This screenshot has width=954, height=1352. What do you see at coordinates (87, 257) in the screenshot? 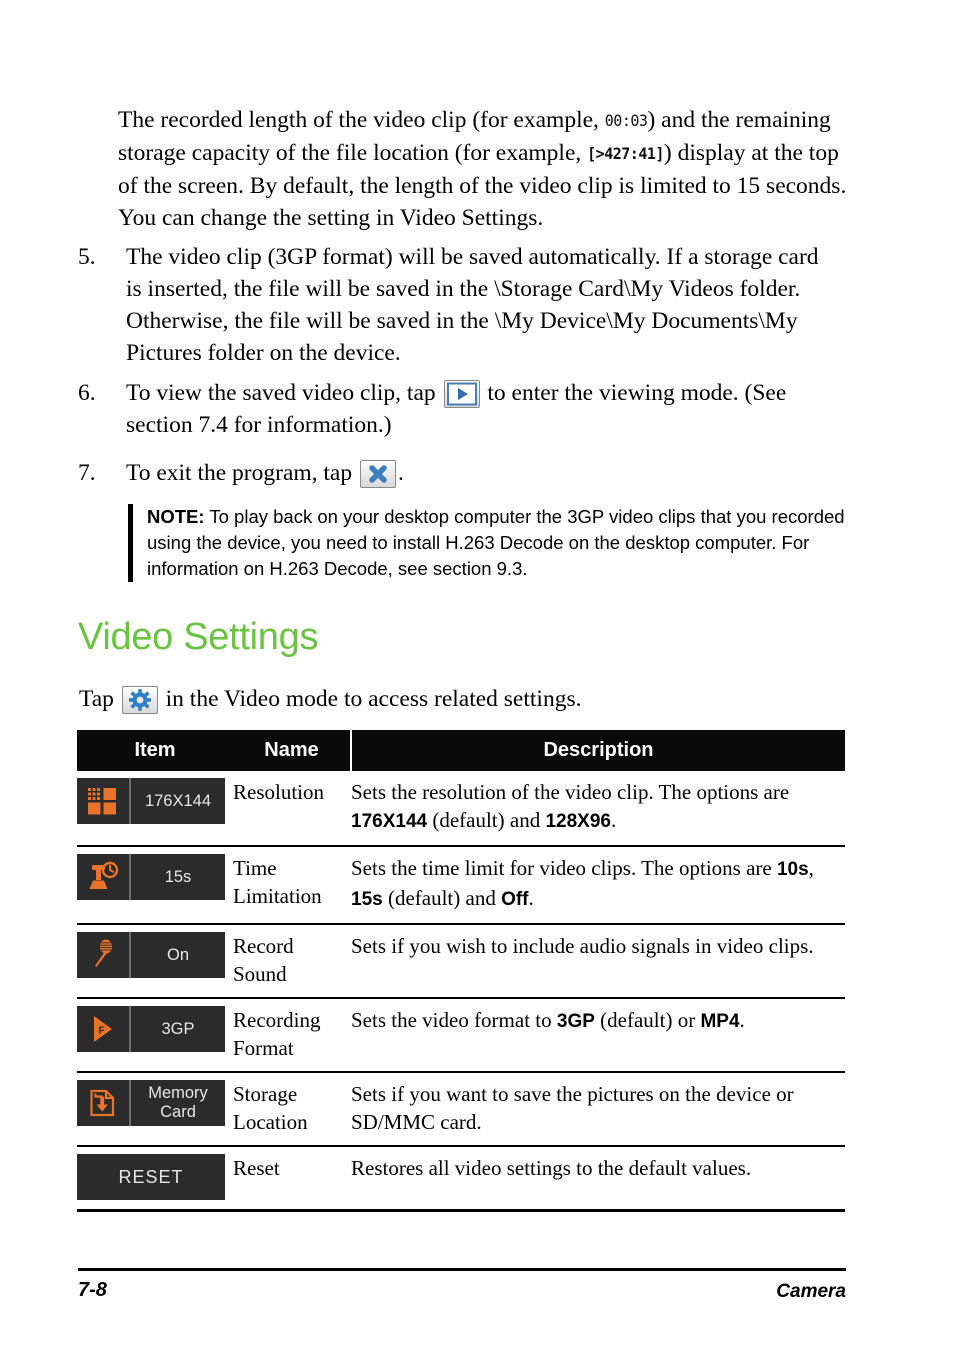
I see `step-5-number: 5.` at bounding box center [87, 257].